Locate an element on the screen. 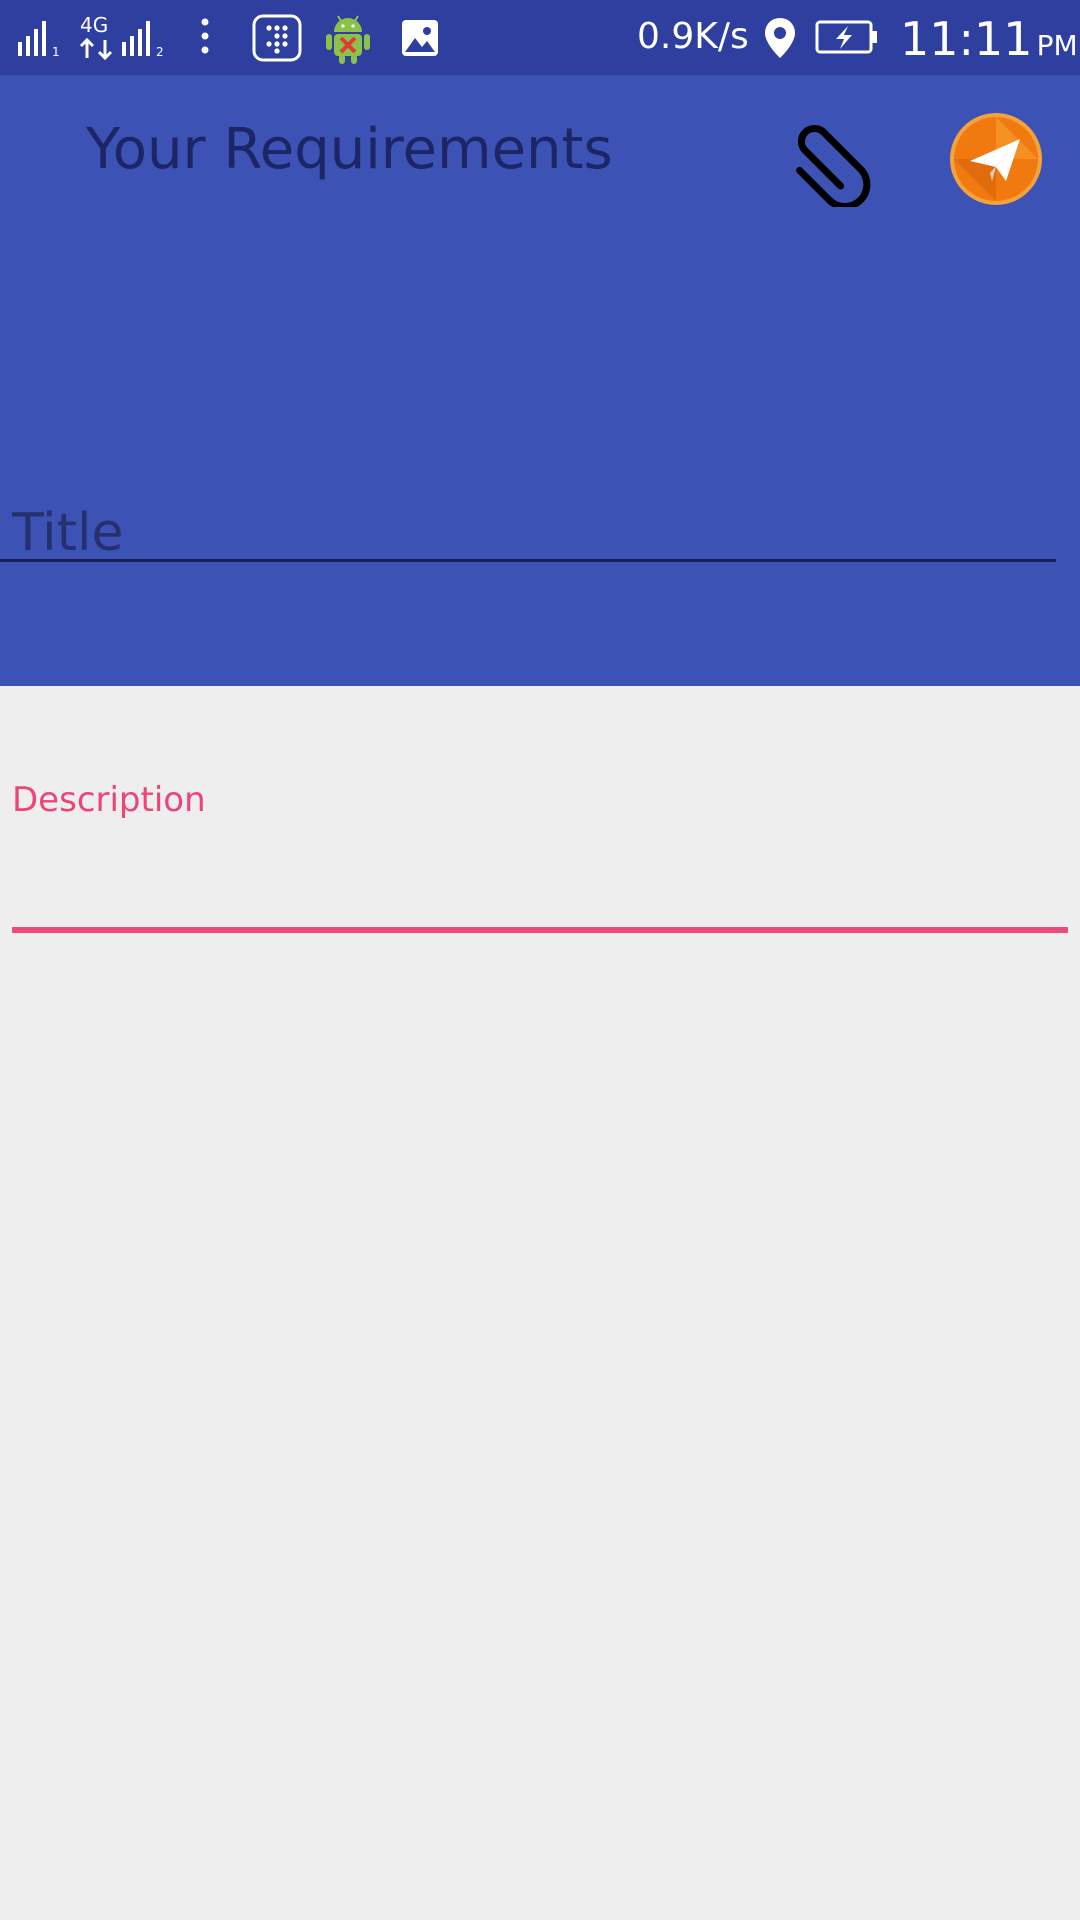 This screenshot has width=1080, height=1920. image-icon is located at coordinates (420, 38).